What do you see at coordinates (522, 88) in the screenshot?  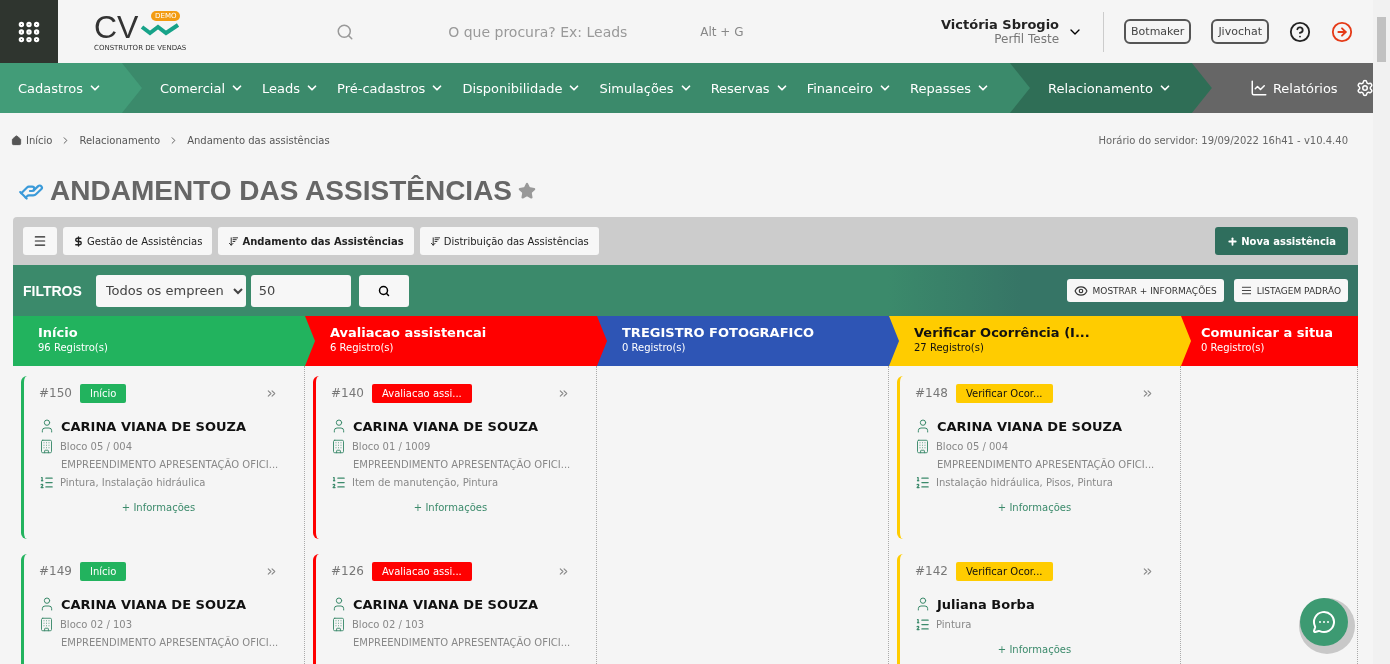 I see `nav-menu-item: Disponibilidade` at bounding box center [522, 88].